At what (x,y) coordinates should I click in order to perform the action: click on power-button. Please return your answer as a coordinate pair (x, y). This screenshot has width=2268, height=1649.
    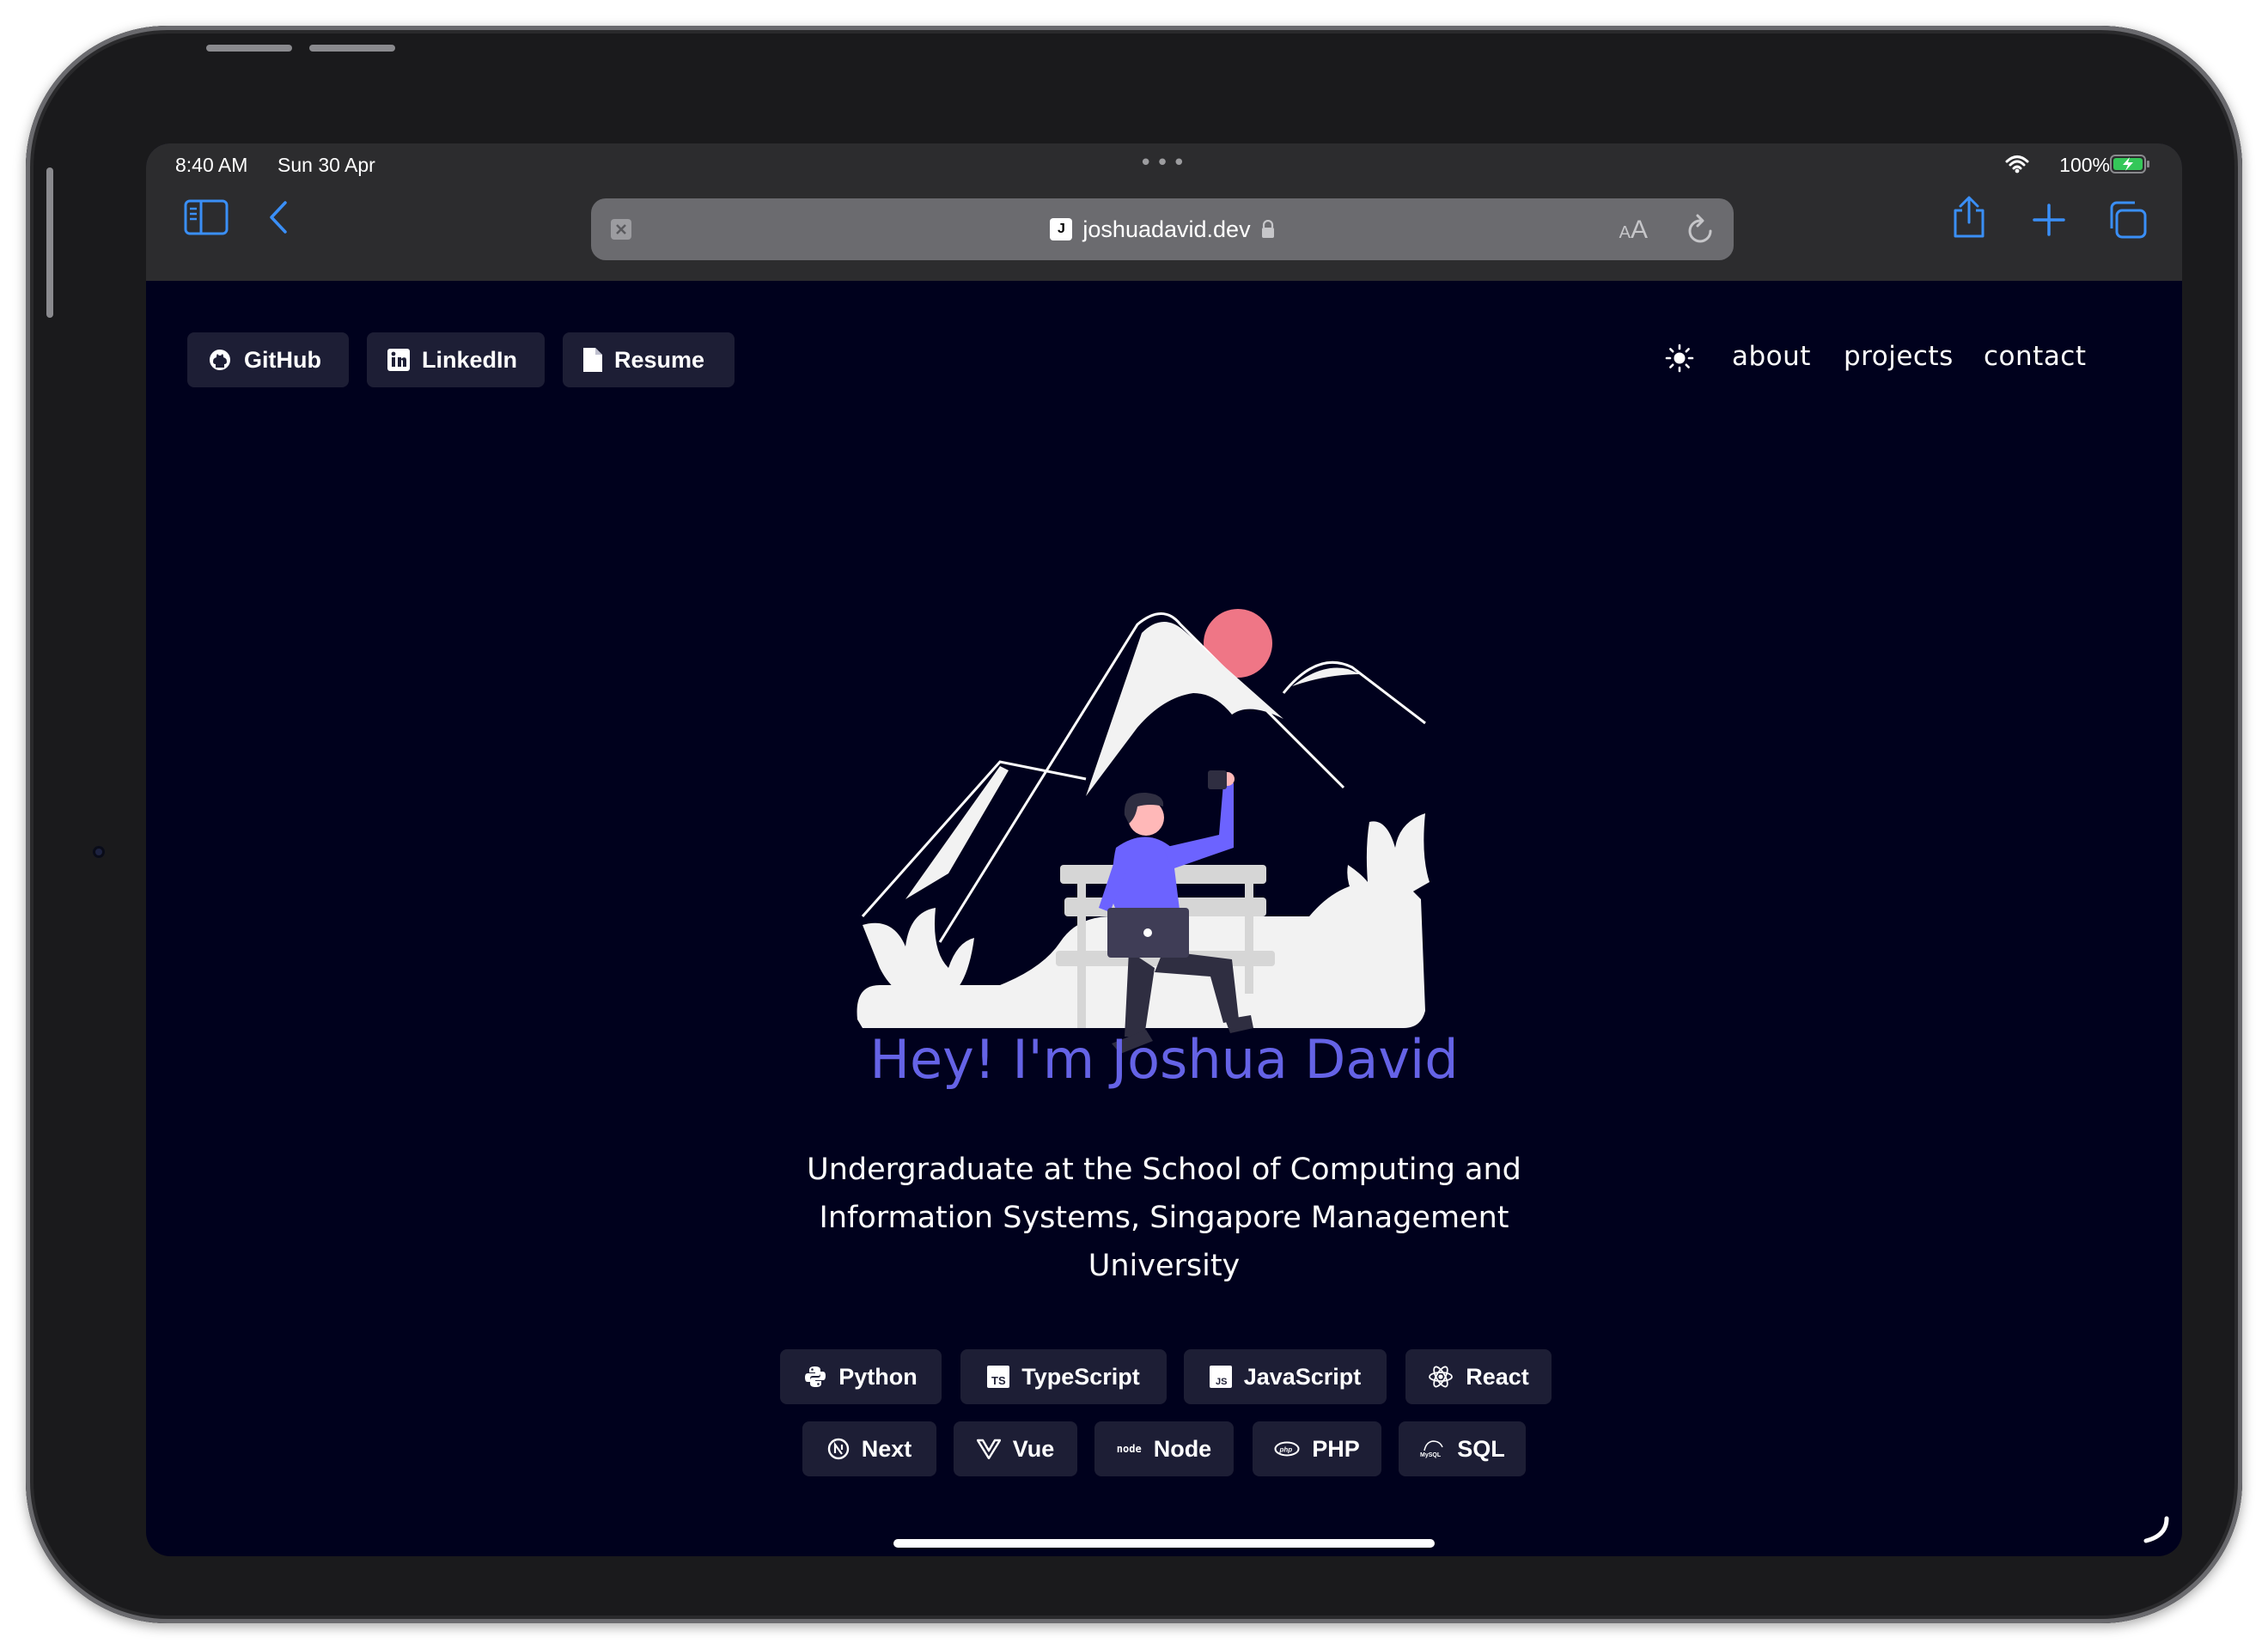
    Looking at the image, I should click on (49, 243).